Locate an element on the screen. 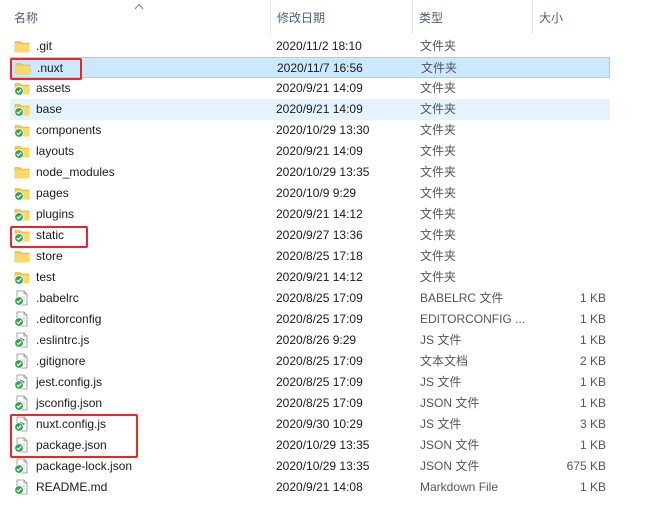  file-date-modified: 2020/9/27 13:36 is located at coordinates (319, 235).